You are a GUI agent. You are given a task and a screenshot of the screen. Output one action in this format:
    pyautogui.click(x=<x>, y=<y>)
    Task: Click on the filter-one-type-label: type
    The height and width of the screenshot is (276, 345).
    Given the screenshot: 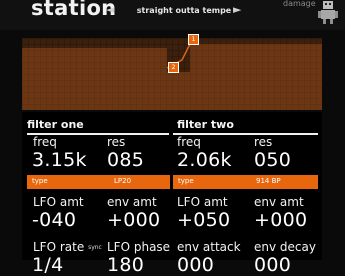 What is the action you would take?
    pyautogui.click(x=40, y=181)
    